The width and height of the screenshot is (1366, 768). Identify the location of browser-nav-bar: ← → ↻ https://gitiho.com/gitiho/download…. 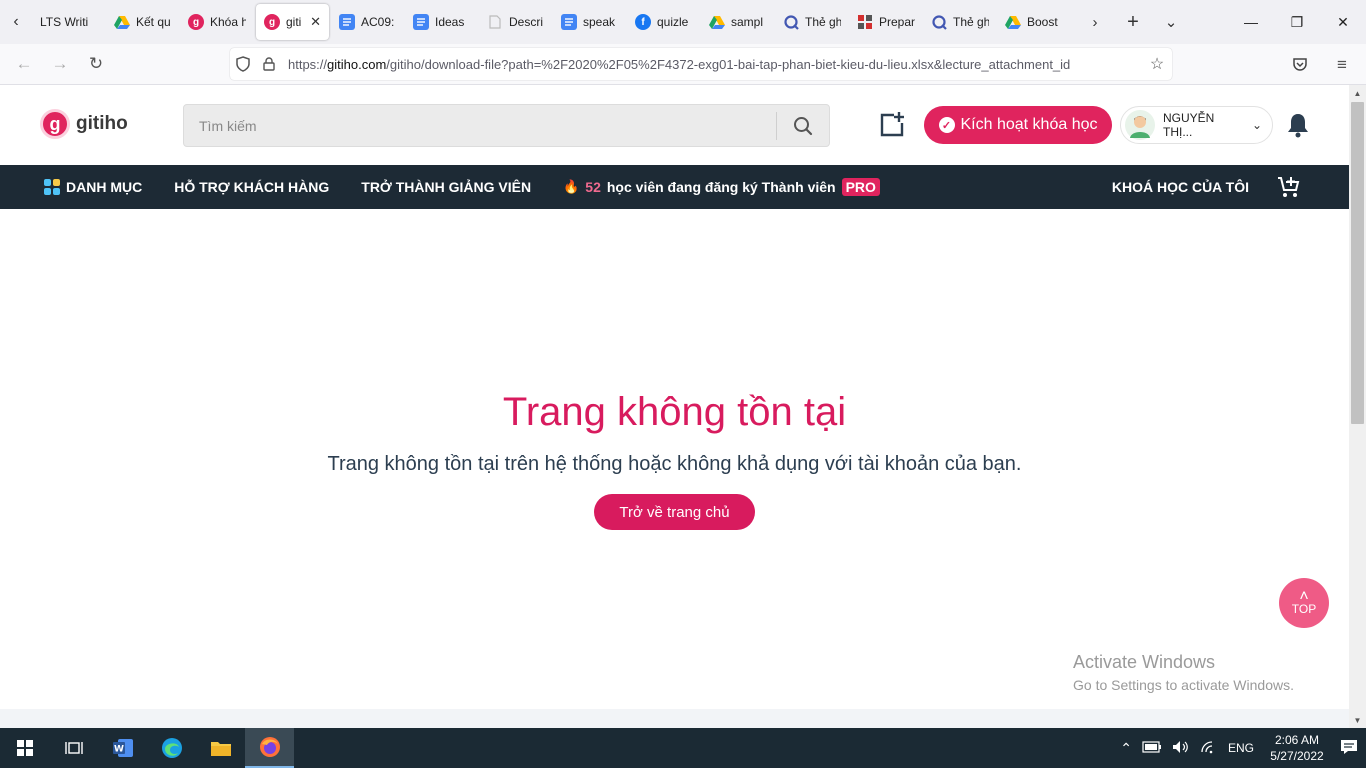
(683, 64).